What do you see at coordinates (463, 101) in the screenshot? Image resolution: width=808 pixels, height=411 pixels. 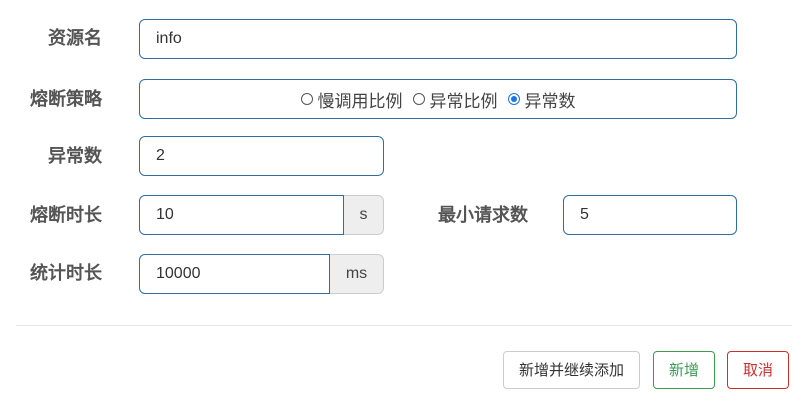 I see `radio-exception-ratio-label: 异常比例` at bounding box center [463, 101].